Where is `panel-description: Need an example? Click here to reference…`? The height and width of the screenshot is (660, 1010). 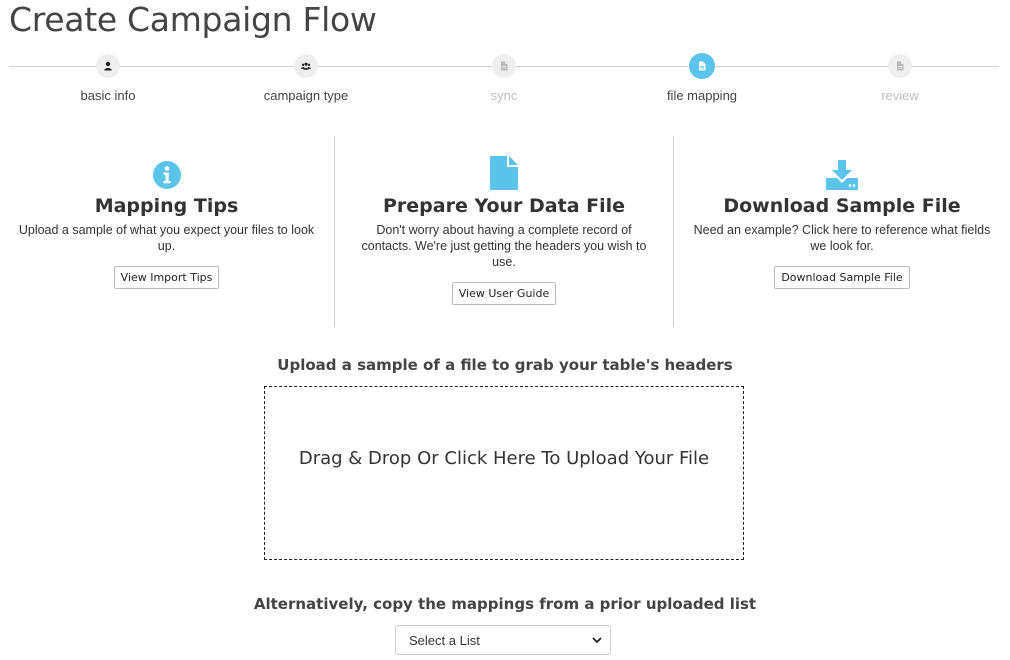
panel-description: Need an example? Click here to reference… is located at coordinates (842, 238).